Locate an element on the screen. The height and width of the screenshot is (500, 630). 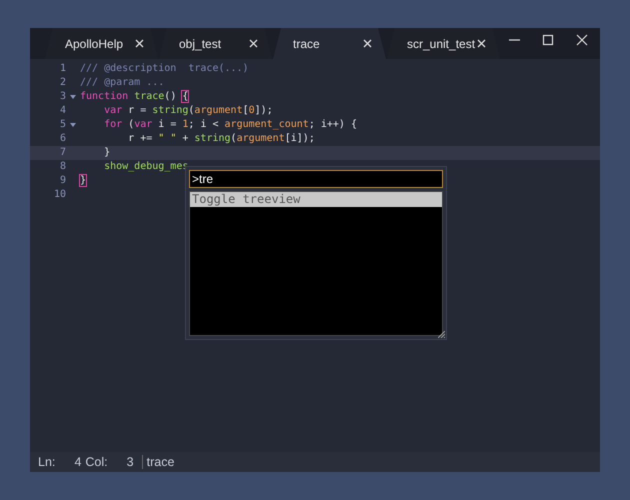
line-number: 1 is located at coordinates (62, 69).